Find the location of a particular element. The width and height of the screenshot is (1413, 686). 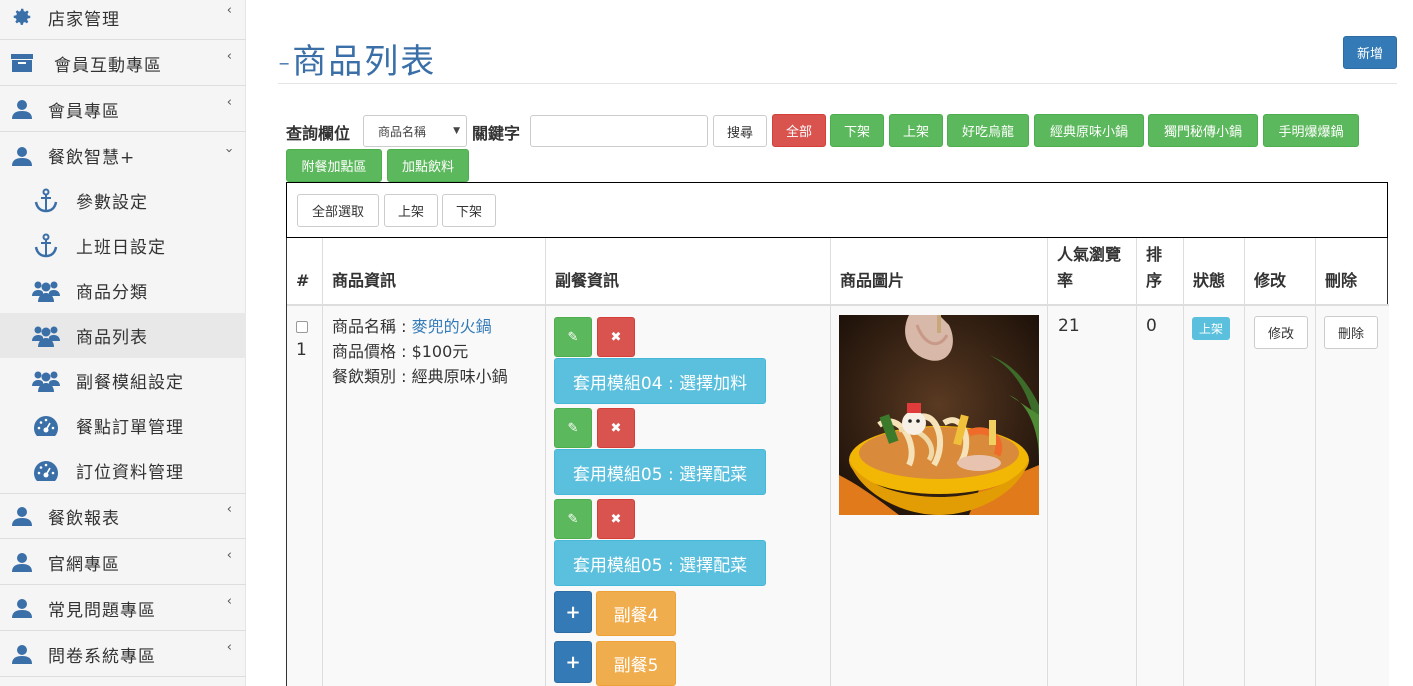

table-header: # is located at coordinates (305, 272).